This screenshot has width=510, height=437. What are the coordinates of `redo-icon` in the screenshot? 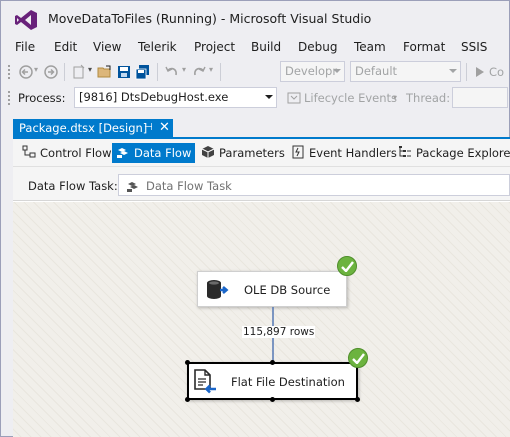 It's located at (199, 72).